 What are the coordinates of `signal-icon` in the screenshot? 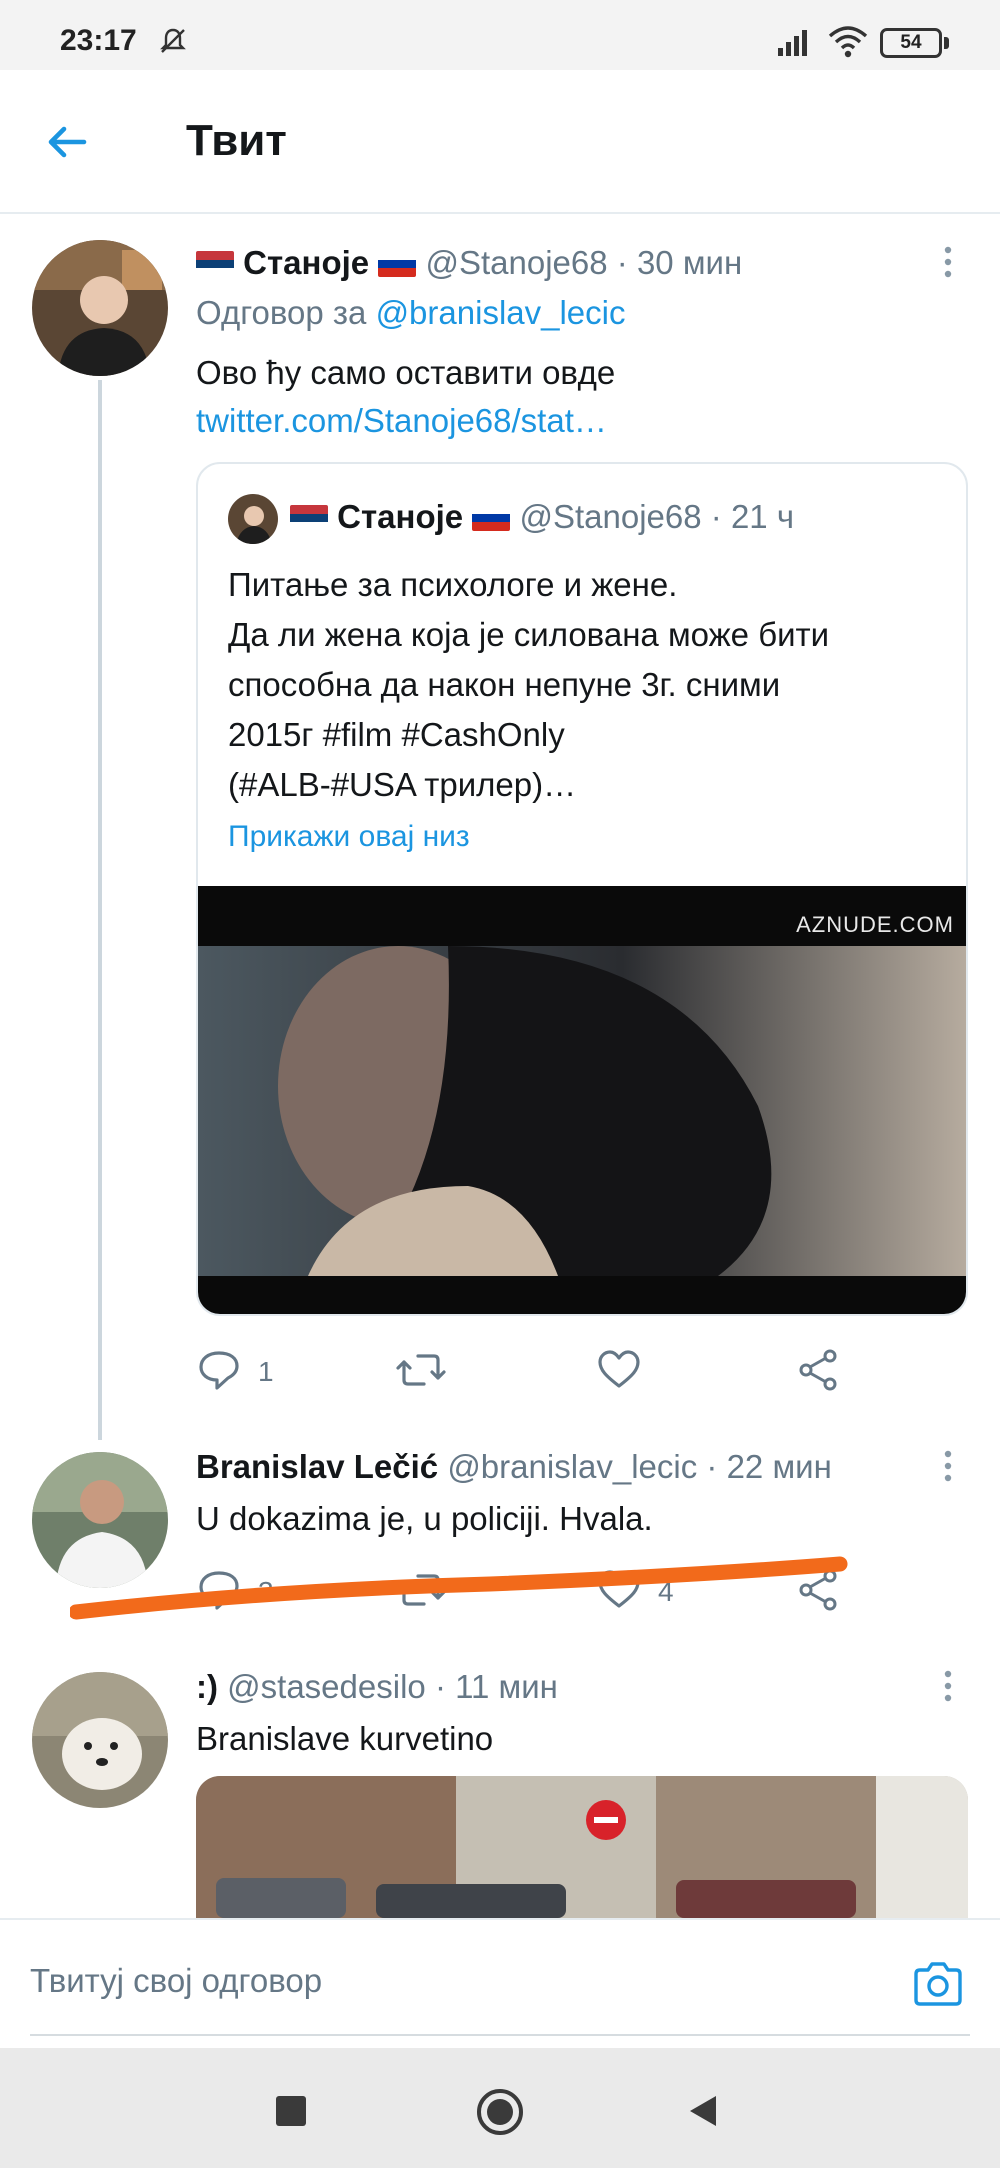 It's located at (792, 43).